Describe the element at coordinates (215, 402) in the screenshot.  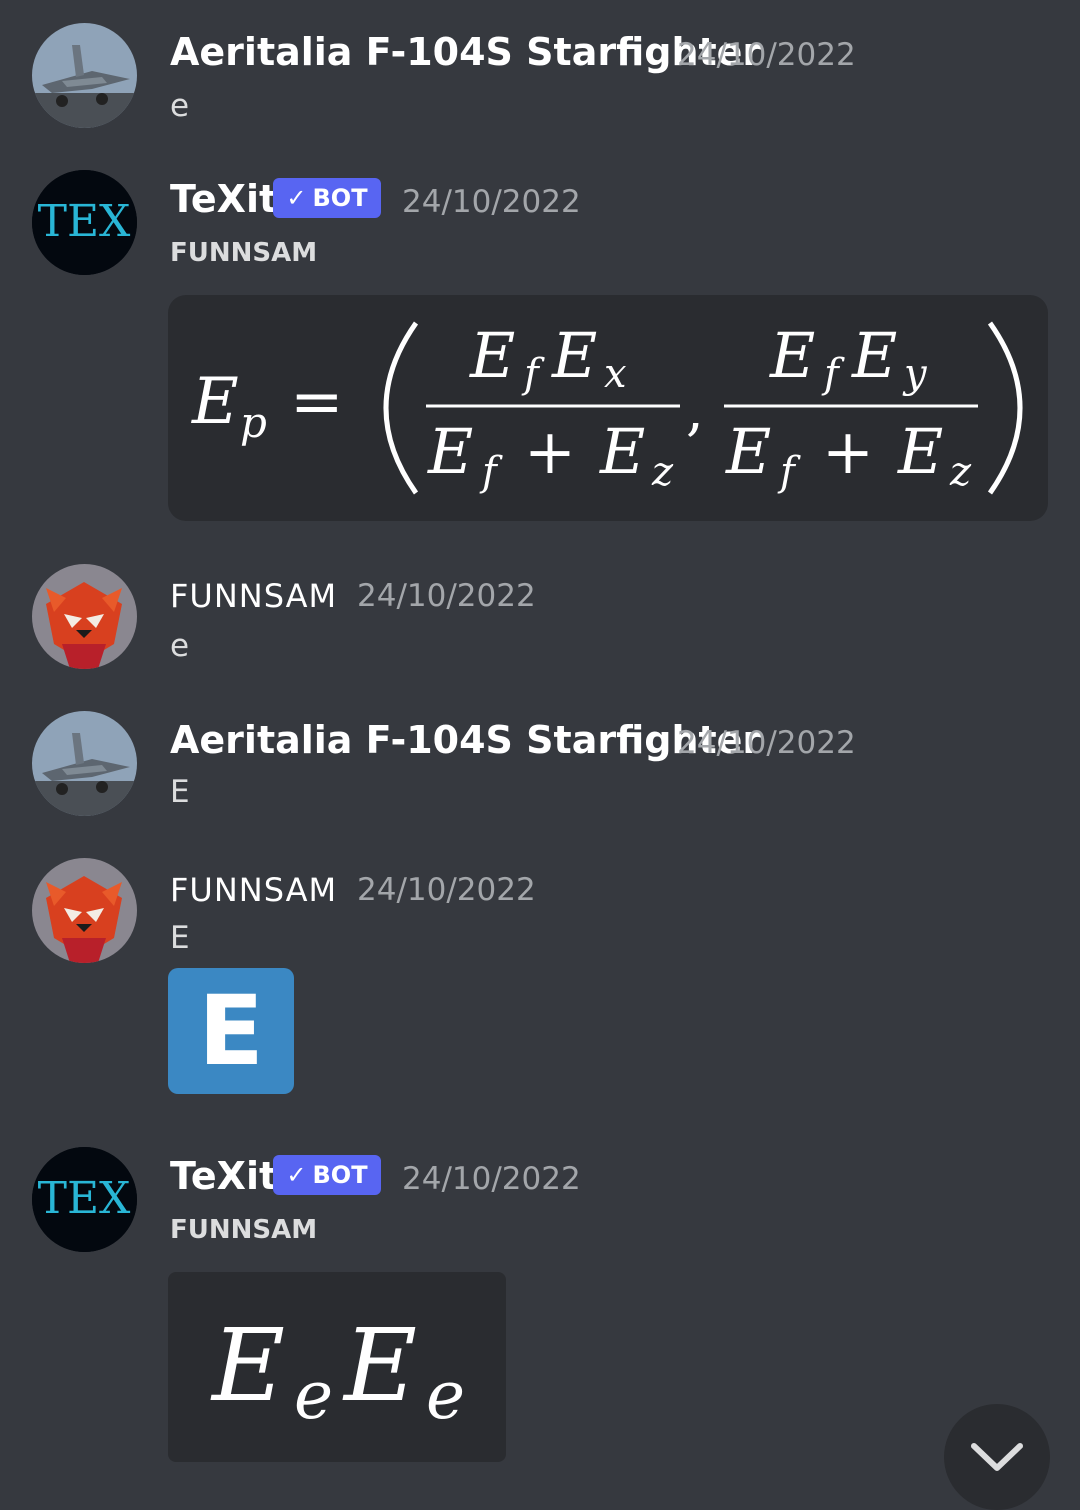
I see `formula-lhs: E` at that location.